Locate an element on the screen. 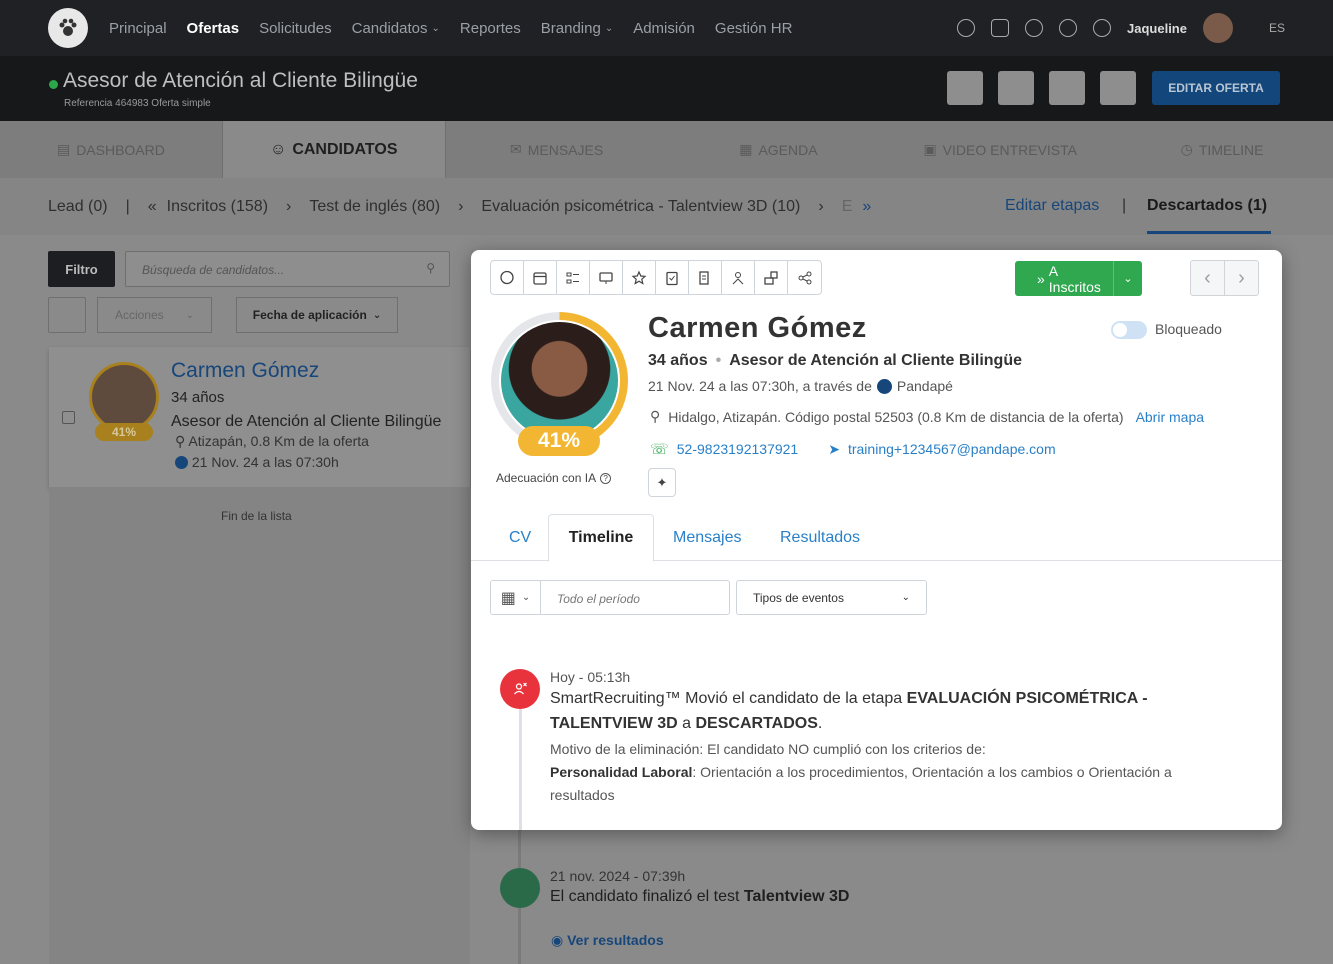  nav-branding-chevron-icon: ⌄ is located at coordinates (609, 28).